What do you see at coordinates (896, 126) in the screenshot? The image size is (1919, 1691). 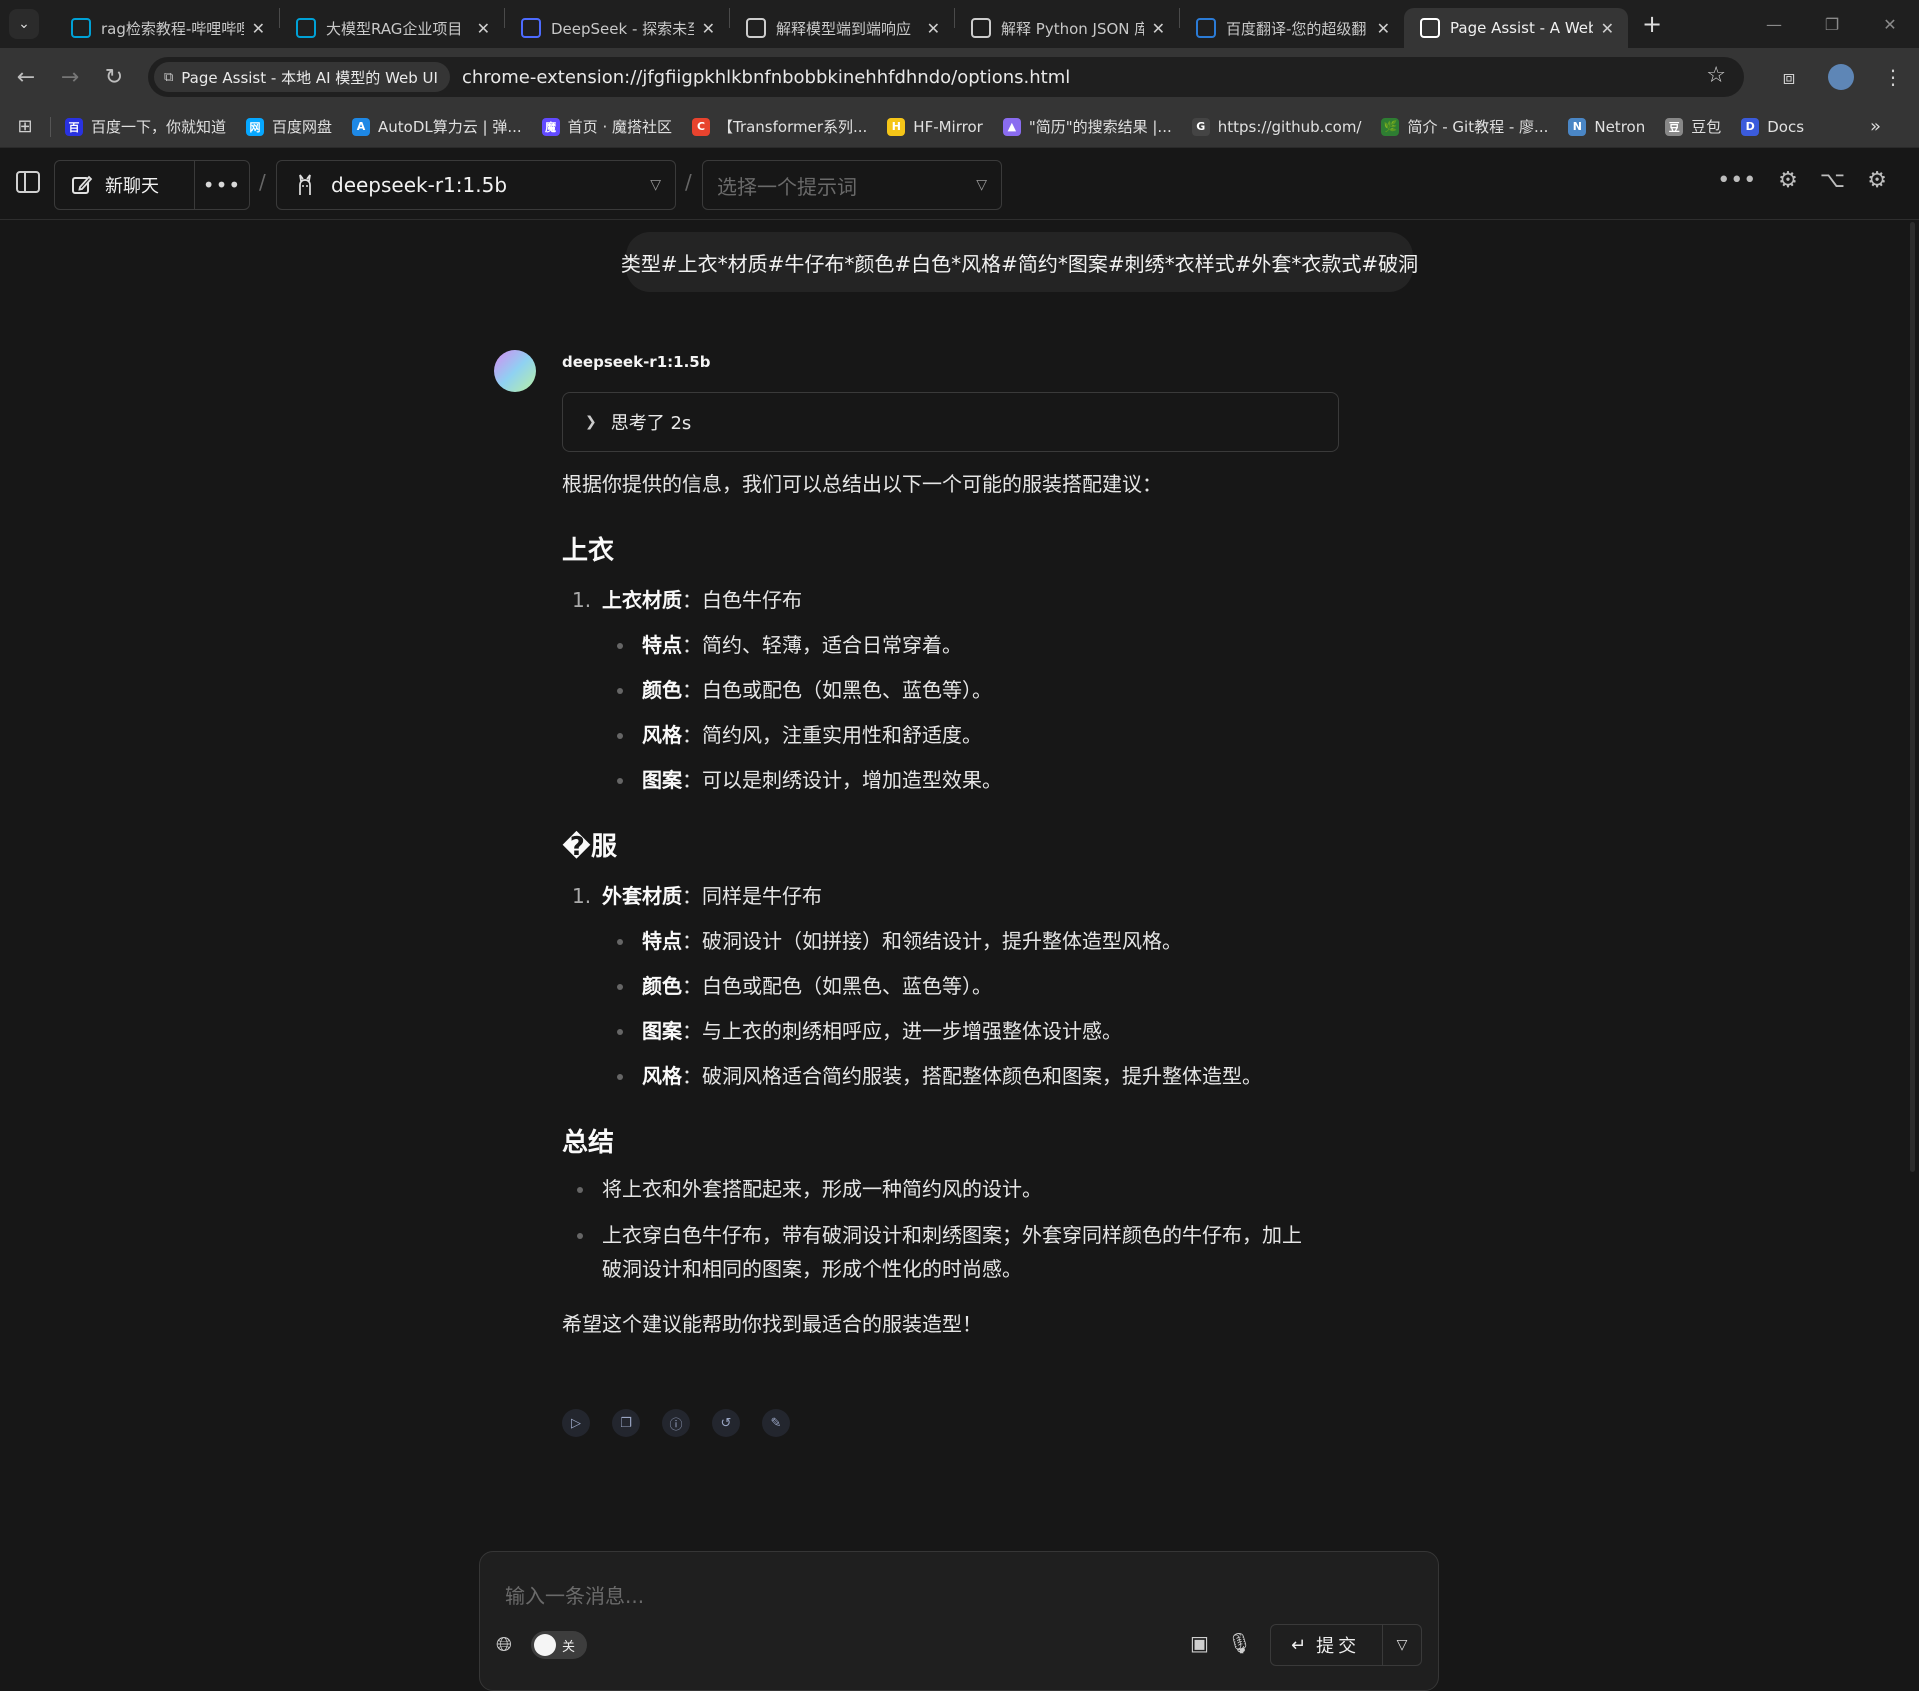 I see `bookmark-favicon-icon: H` at bounding box center [896, 126].